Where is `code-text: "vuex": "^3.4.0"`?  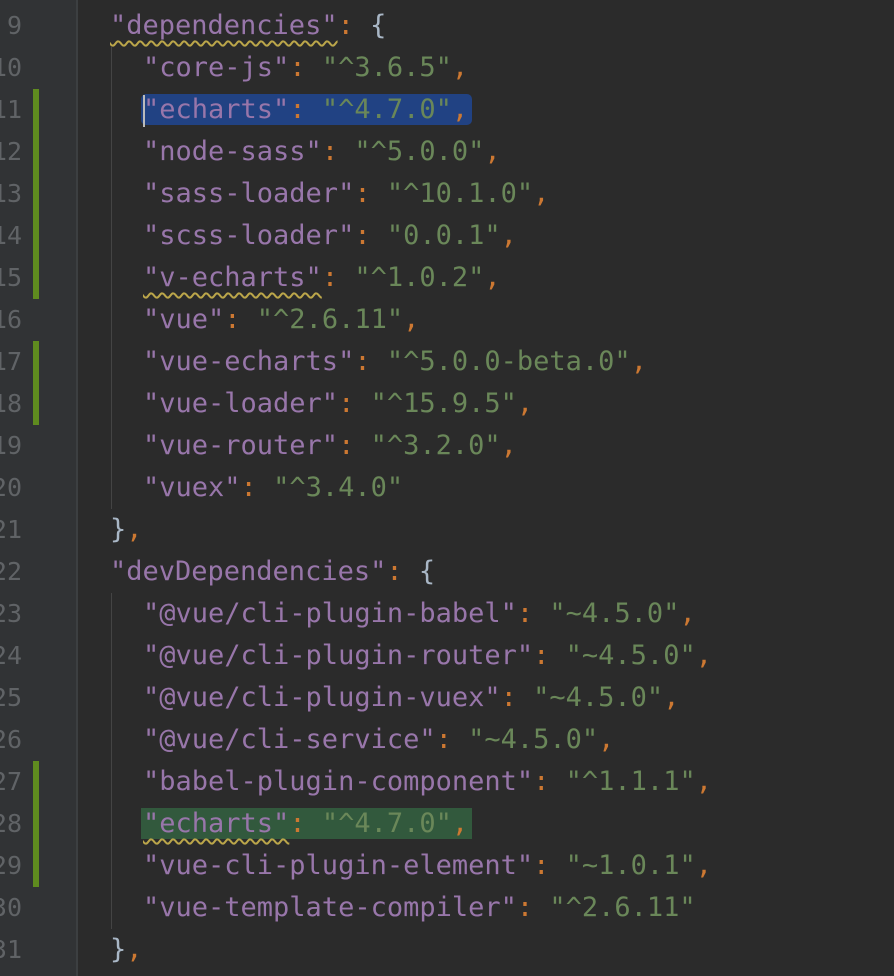 code-text: "vuex": "^3.4.0" is located at coordinates (273, 488).